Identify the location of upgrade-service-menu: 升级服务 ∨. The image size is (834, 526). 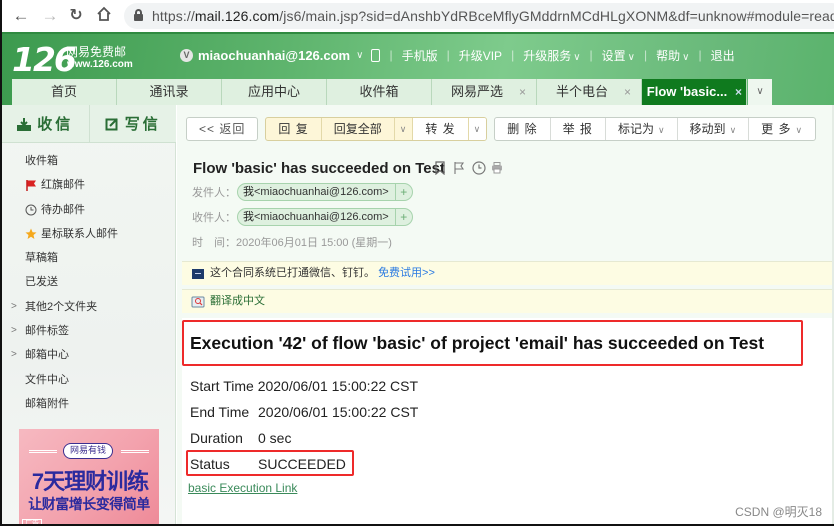
(551, 55).